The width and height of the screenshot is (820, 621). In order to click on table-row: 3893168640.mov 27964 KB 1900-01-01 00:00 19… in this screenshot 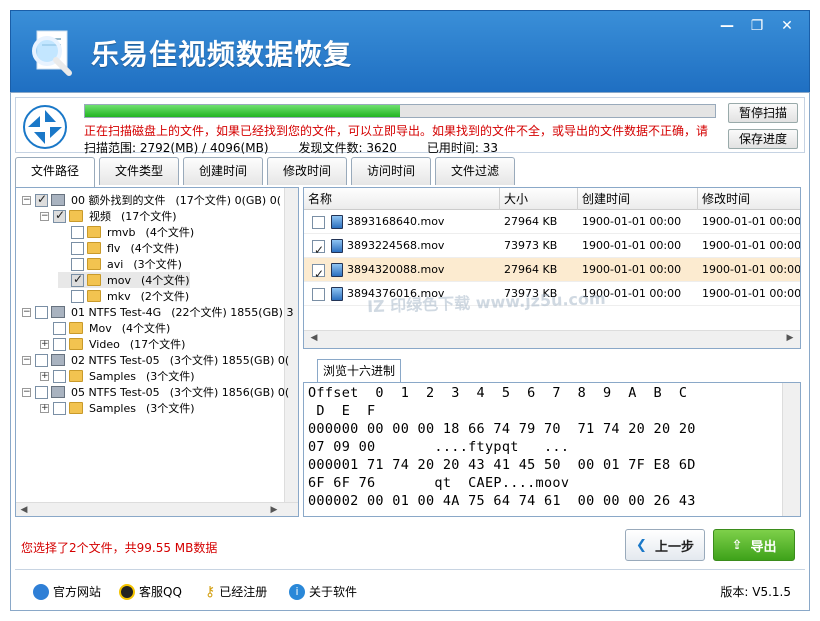, I will do `click(552, 222)`.